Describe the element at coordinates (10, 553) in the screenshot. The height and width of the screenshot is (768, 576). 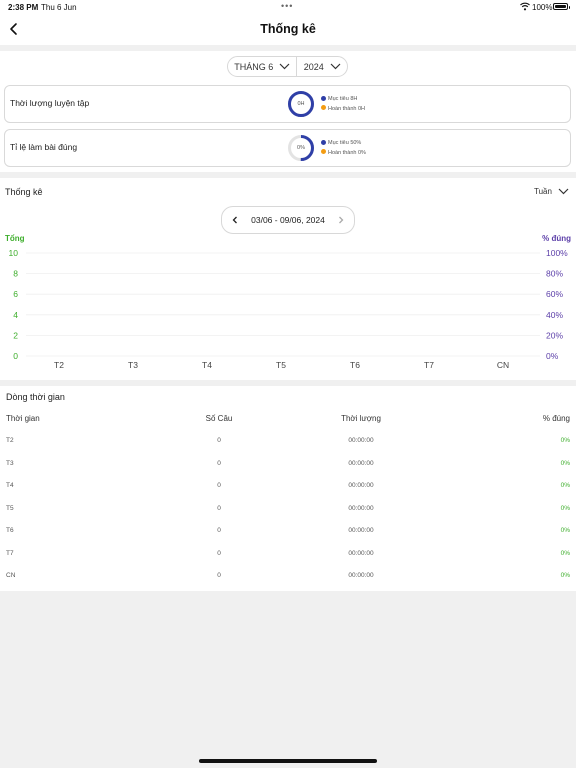
I see `table-cell: T7` at that location.